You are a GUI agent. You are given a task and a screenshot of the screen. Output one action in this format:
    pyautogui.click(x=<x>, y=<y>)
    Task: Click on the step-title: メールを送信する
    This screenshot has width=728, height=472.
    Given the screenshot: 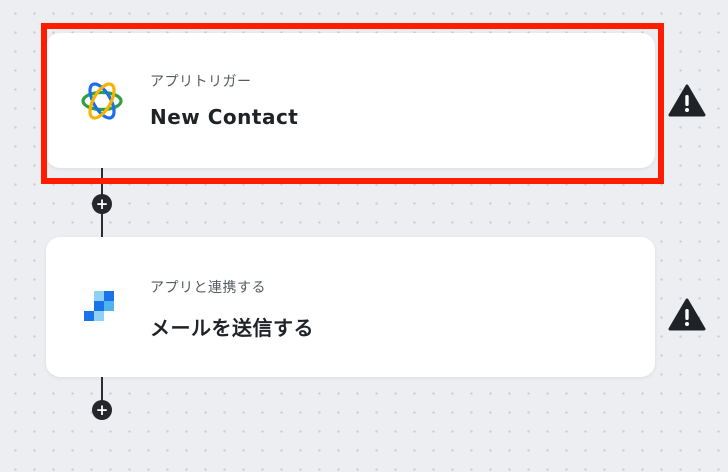 What is the action you would take?
    pyautogui.click(x=232, y=328)
    